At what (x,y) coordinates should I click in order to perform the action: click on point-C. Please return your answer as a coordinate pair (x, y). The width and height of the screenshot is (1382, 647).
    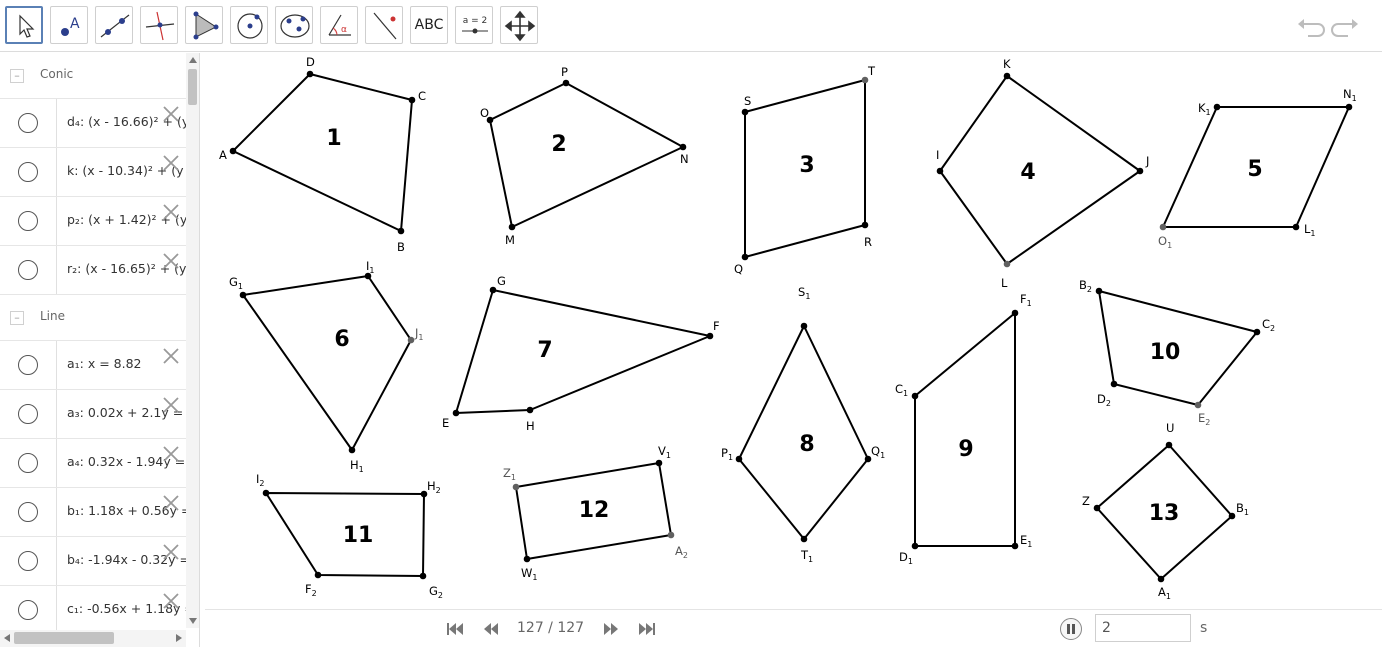
    Looking at the image, I should click on (412, 100).